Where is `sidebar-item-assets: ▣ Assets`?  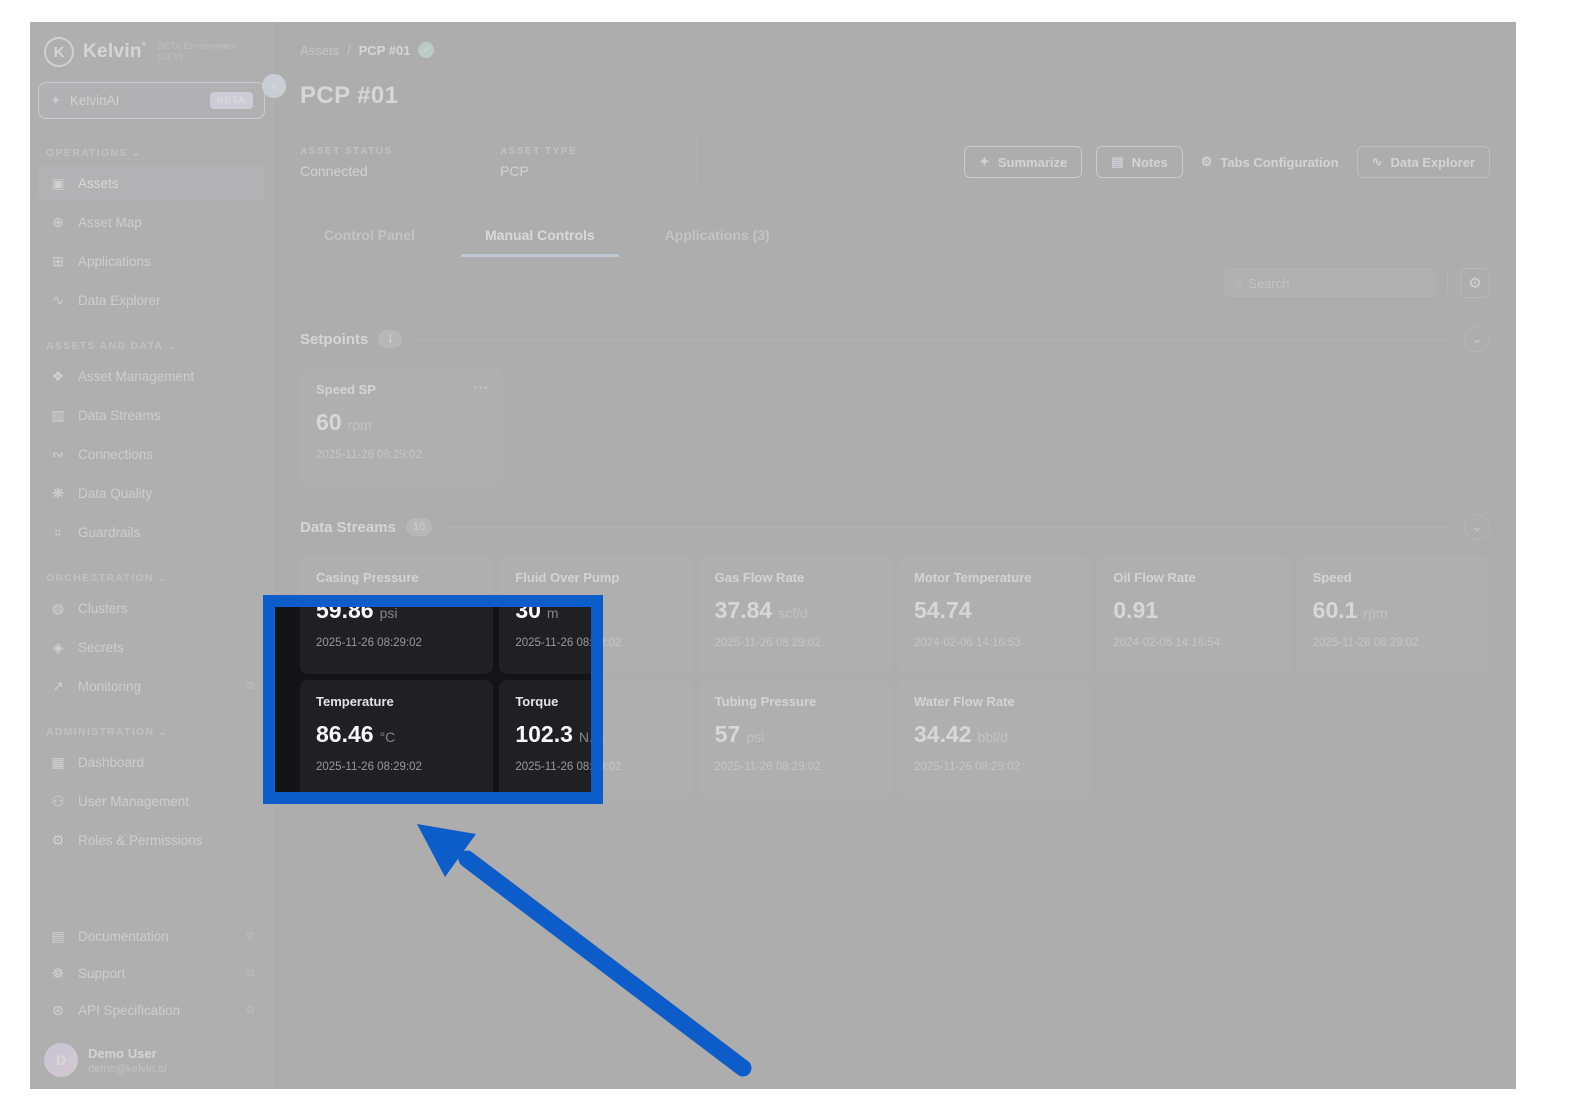
sidebar-item-assets: ▣ Assets is located at coordinates (151, 183).